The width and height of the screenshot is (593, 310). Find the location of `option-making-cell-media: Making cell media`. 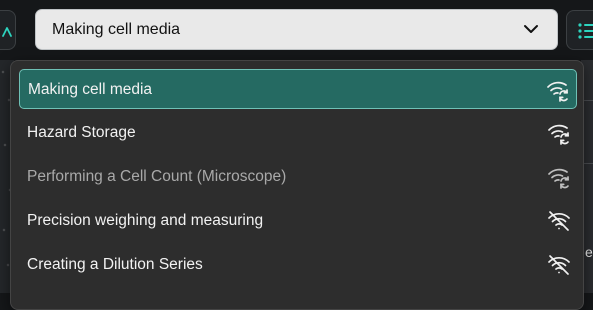

option-making-cell-media: Making cell media is located at coordinates (298, 89).